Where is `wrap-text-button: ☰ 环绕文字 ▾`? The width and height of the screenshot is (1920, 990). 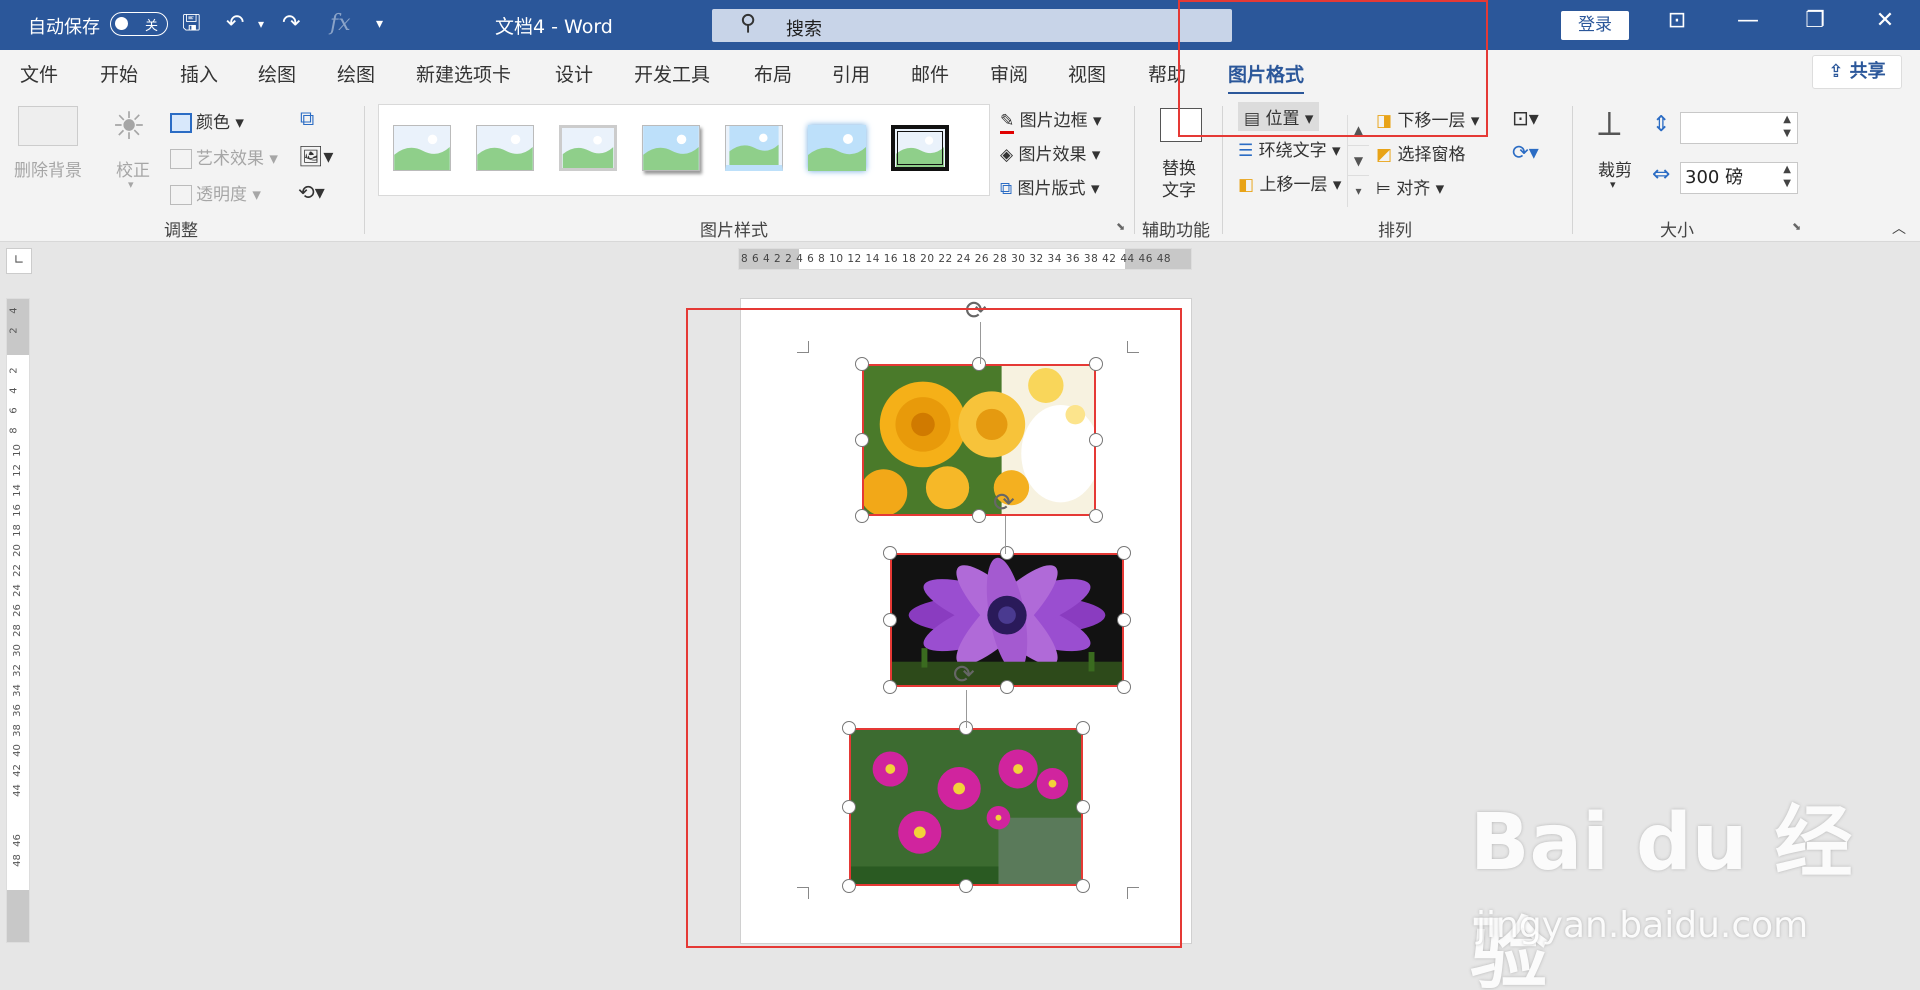
wrap-text-button: ☰ 环绕文字 ▾ is located at coordinates (1289, 148).